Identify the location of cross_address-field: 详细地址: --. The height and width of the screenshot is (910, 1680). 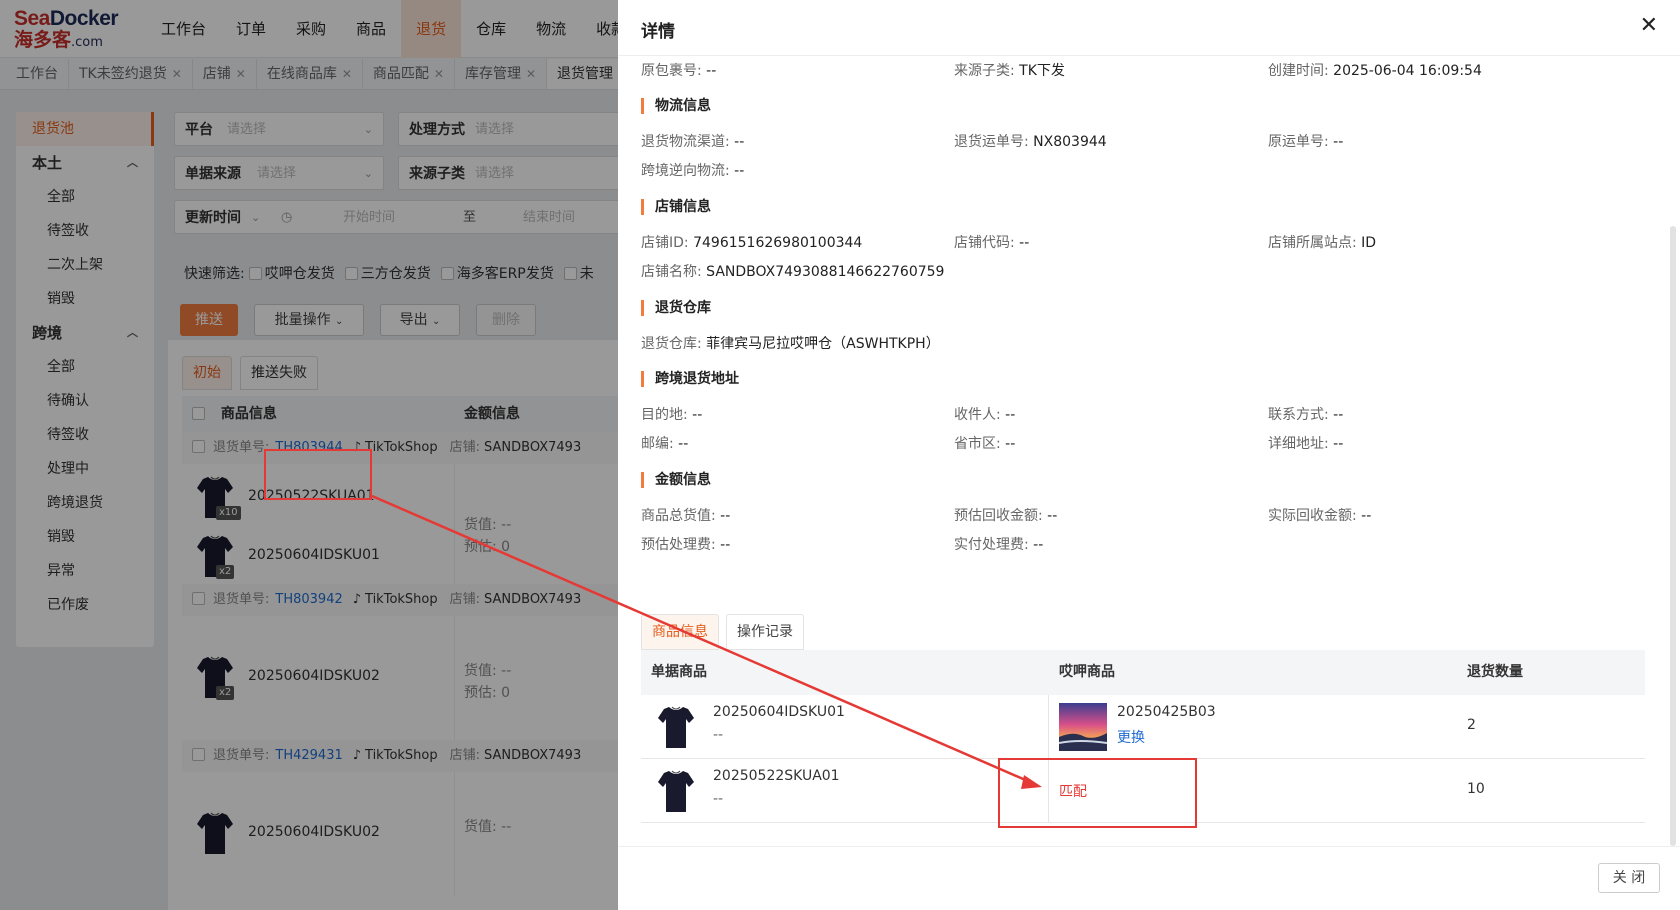
(1305, 443).